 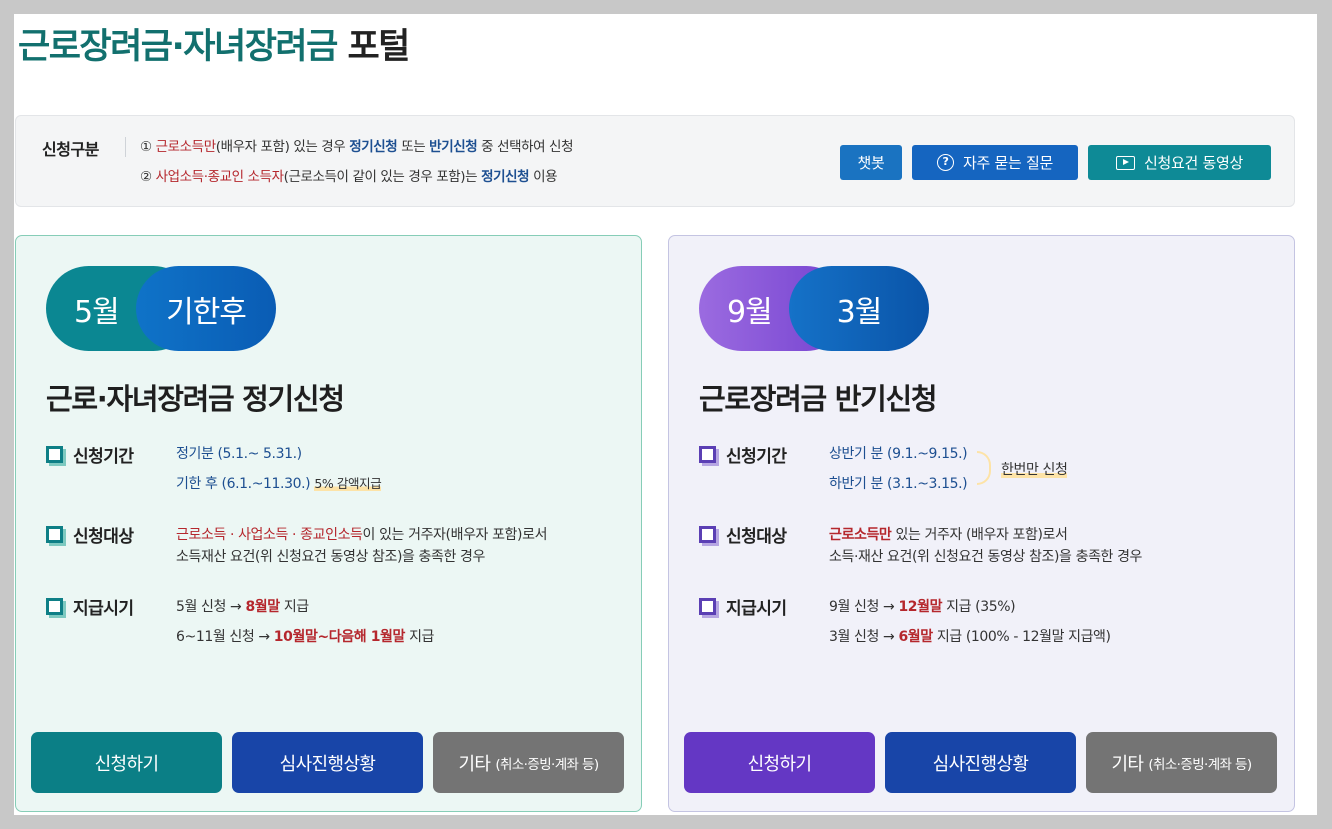 What do you see at coordinates (915, 637) in the screenshot?
I see `payment-date: 6월말` at bounding box center [915, 637].